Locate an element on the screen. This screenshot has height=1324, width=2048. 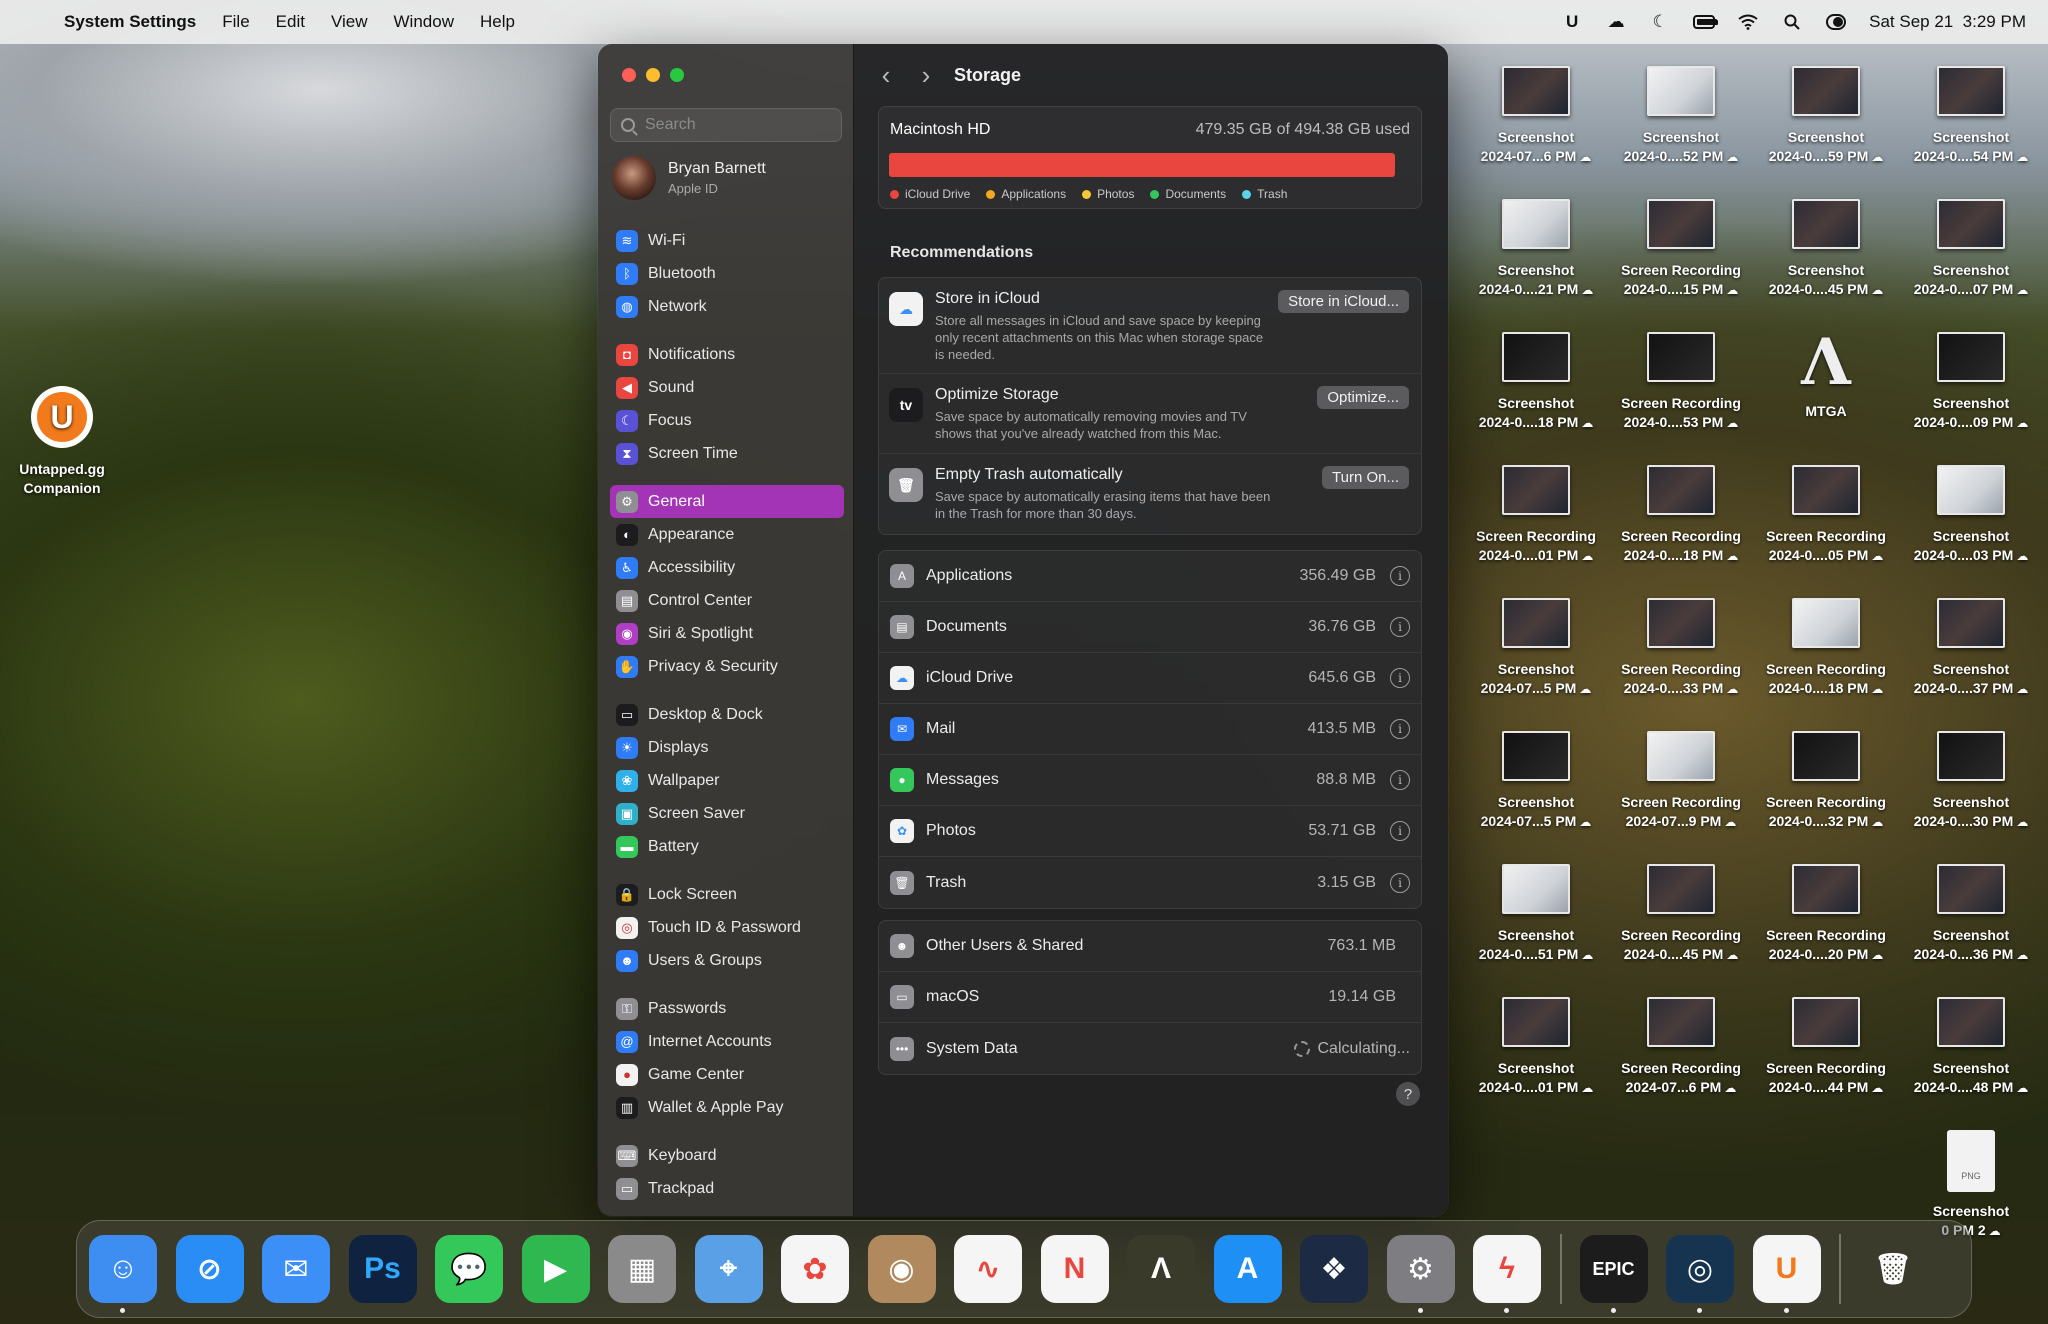
desktop-item-screenshot: Screenshot 2024-0....59 PM ☁ is located at coordinates (1826, 116).